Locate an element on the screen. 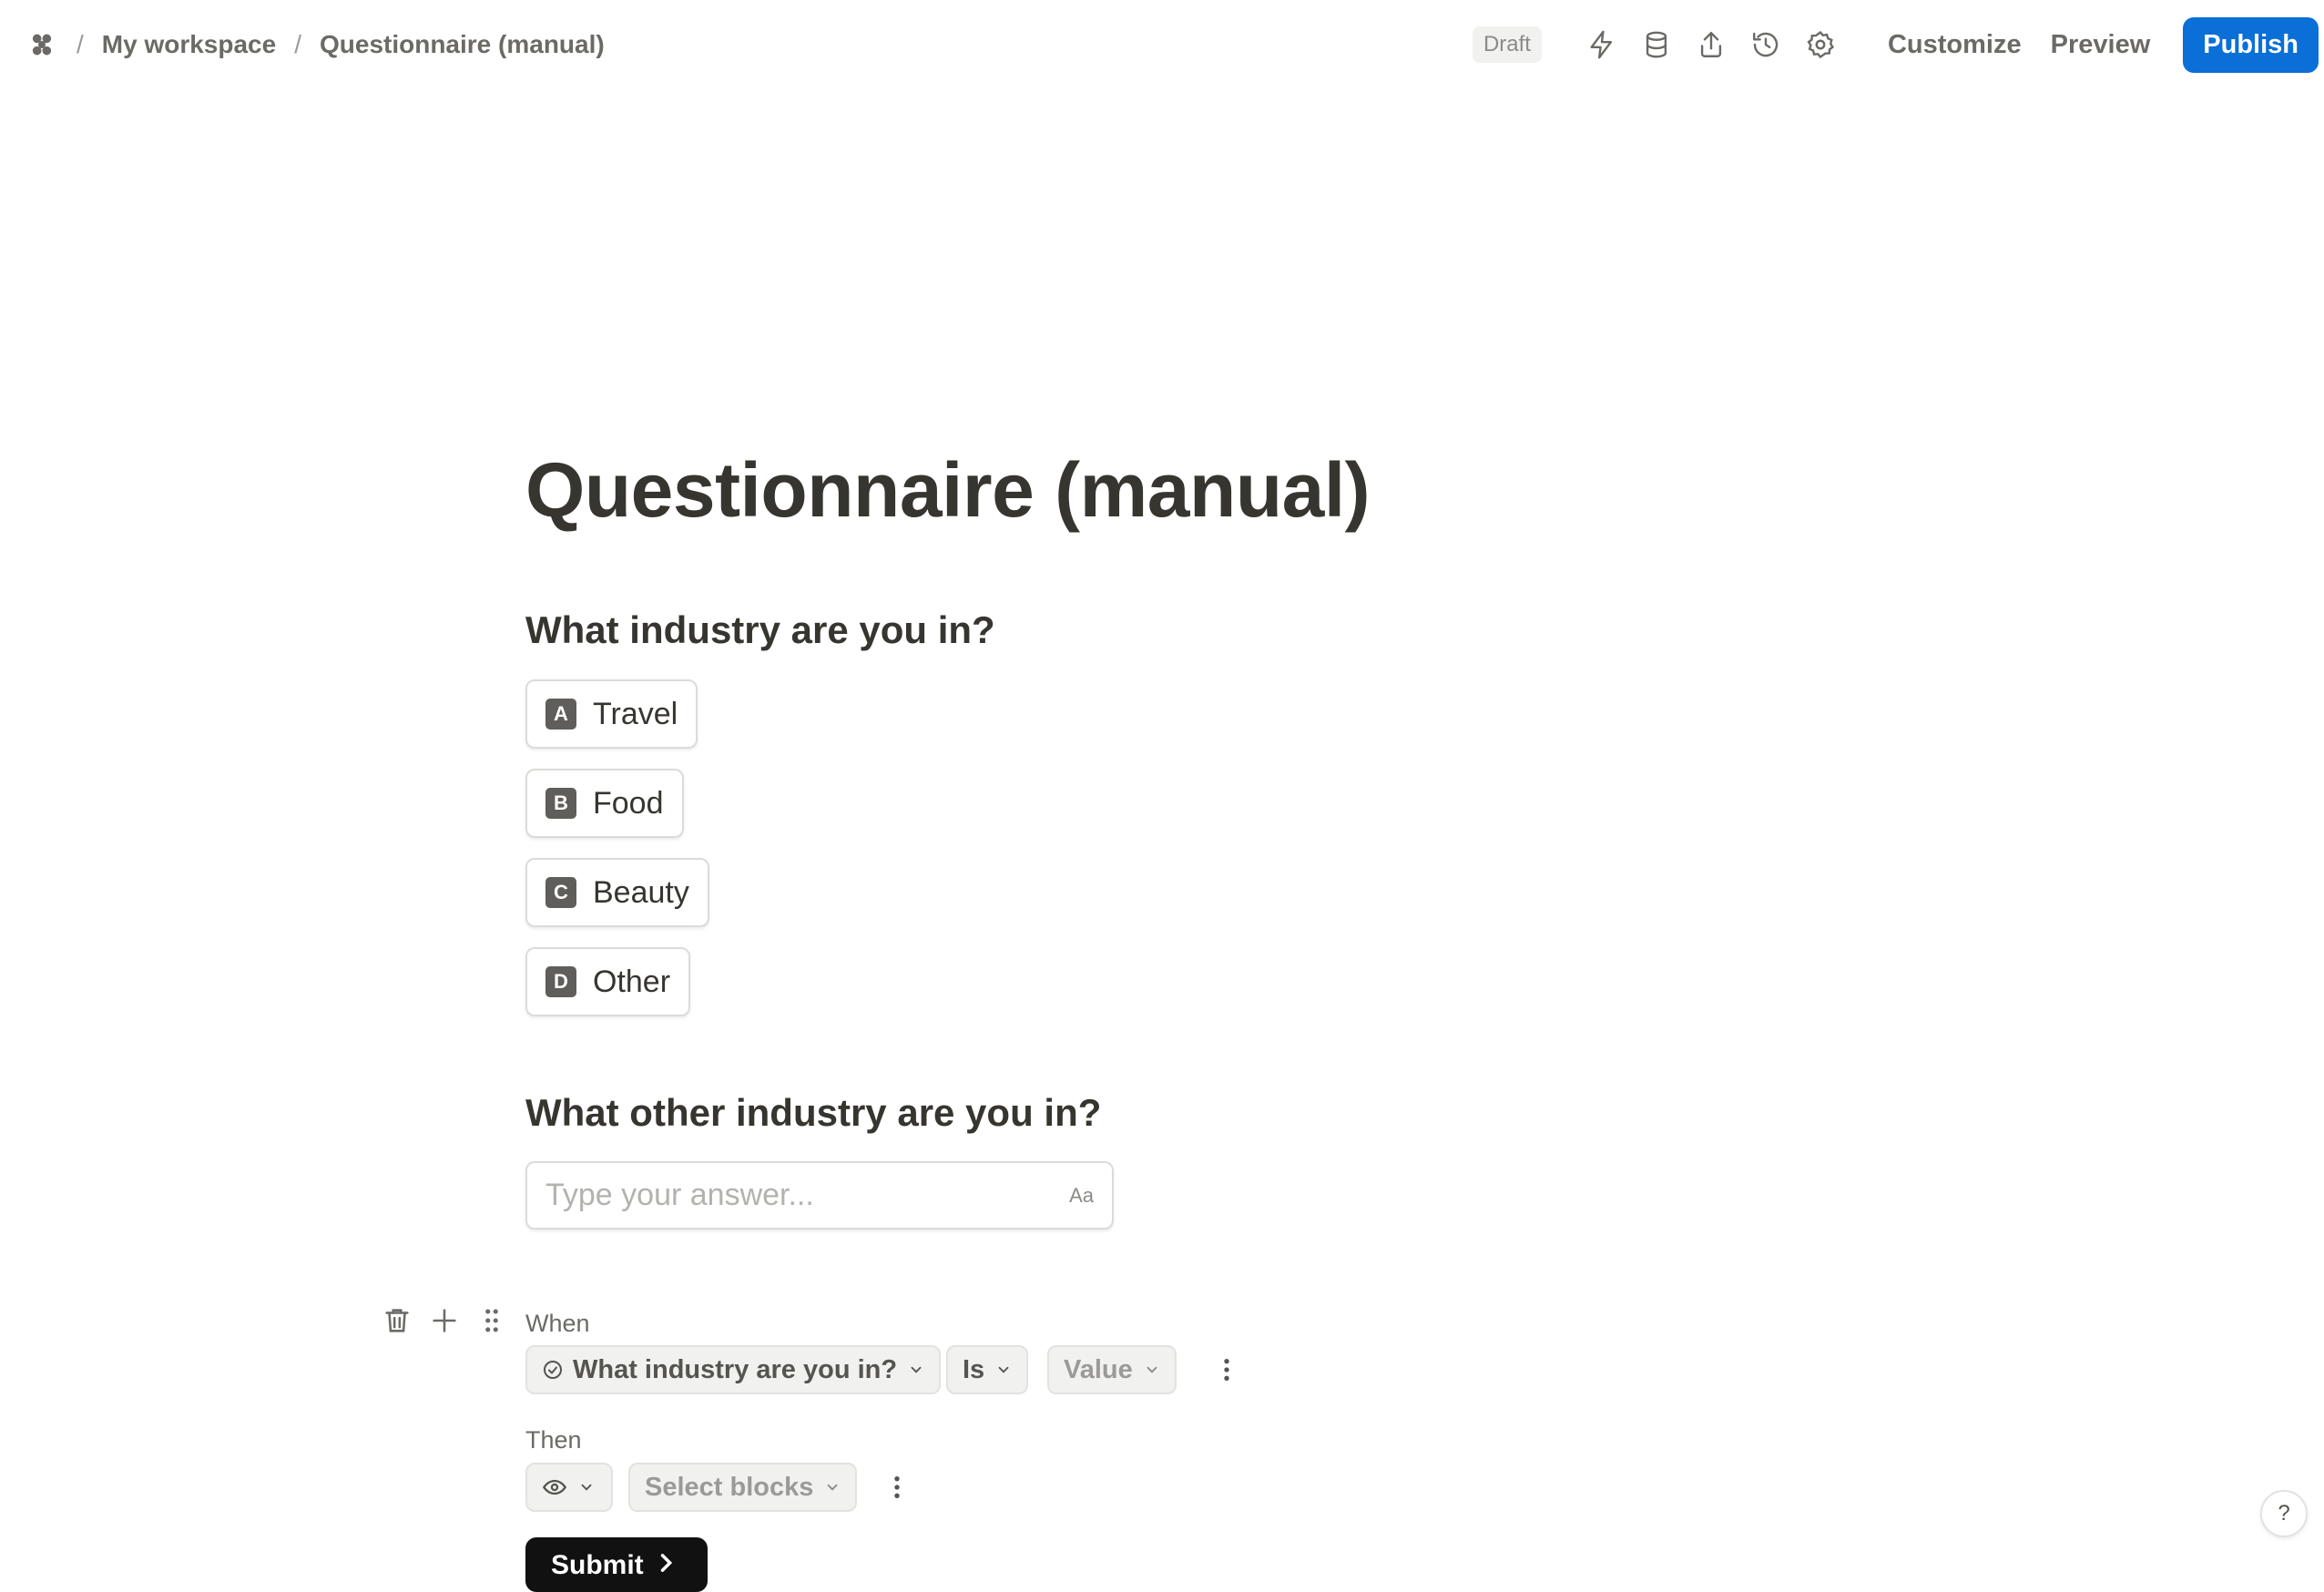 This screenshot has height=1592, width=2324. answer-field: Aa is located at coordinates (819, 1195).